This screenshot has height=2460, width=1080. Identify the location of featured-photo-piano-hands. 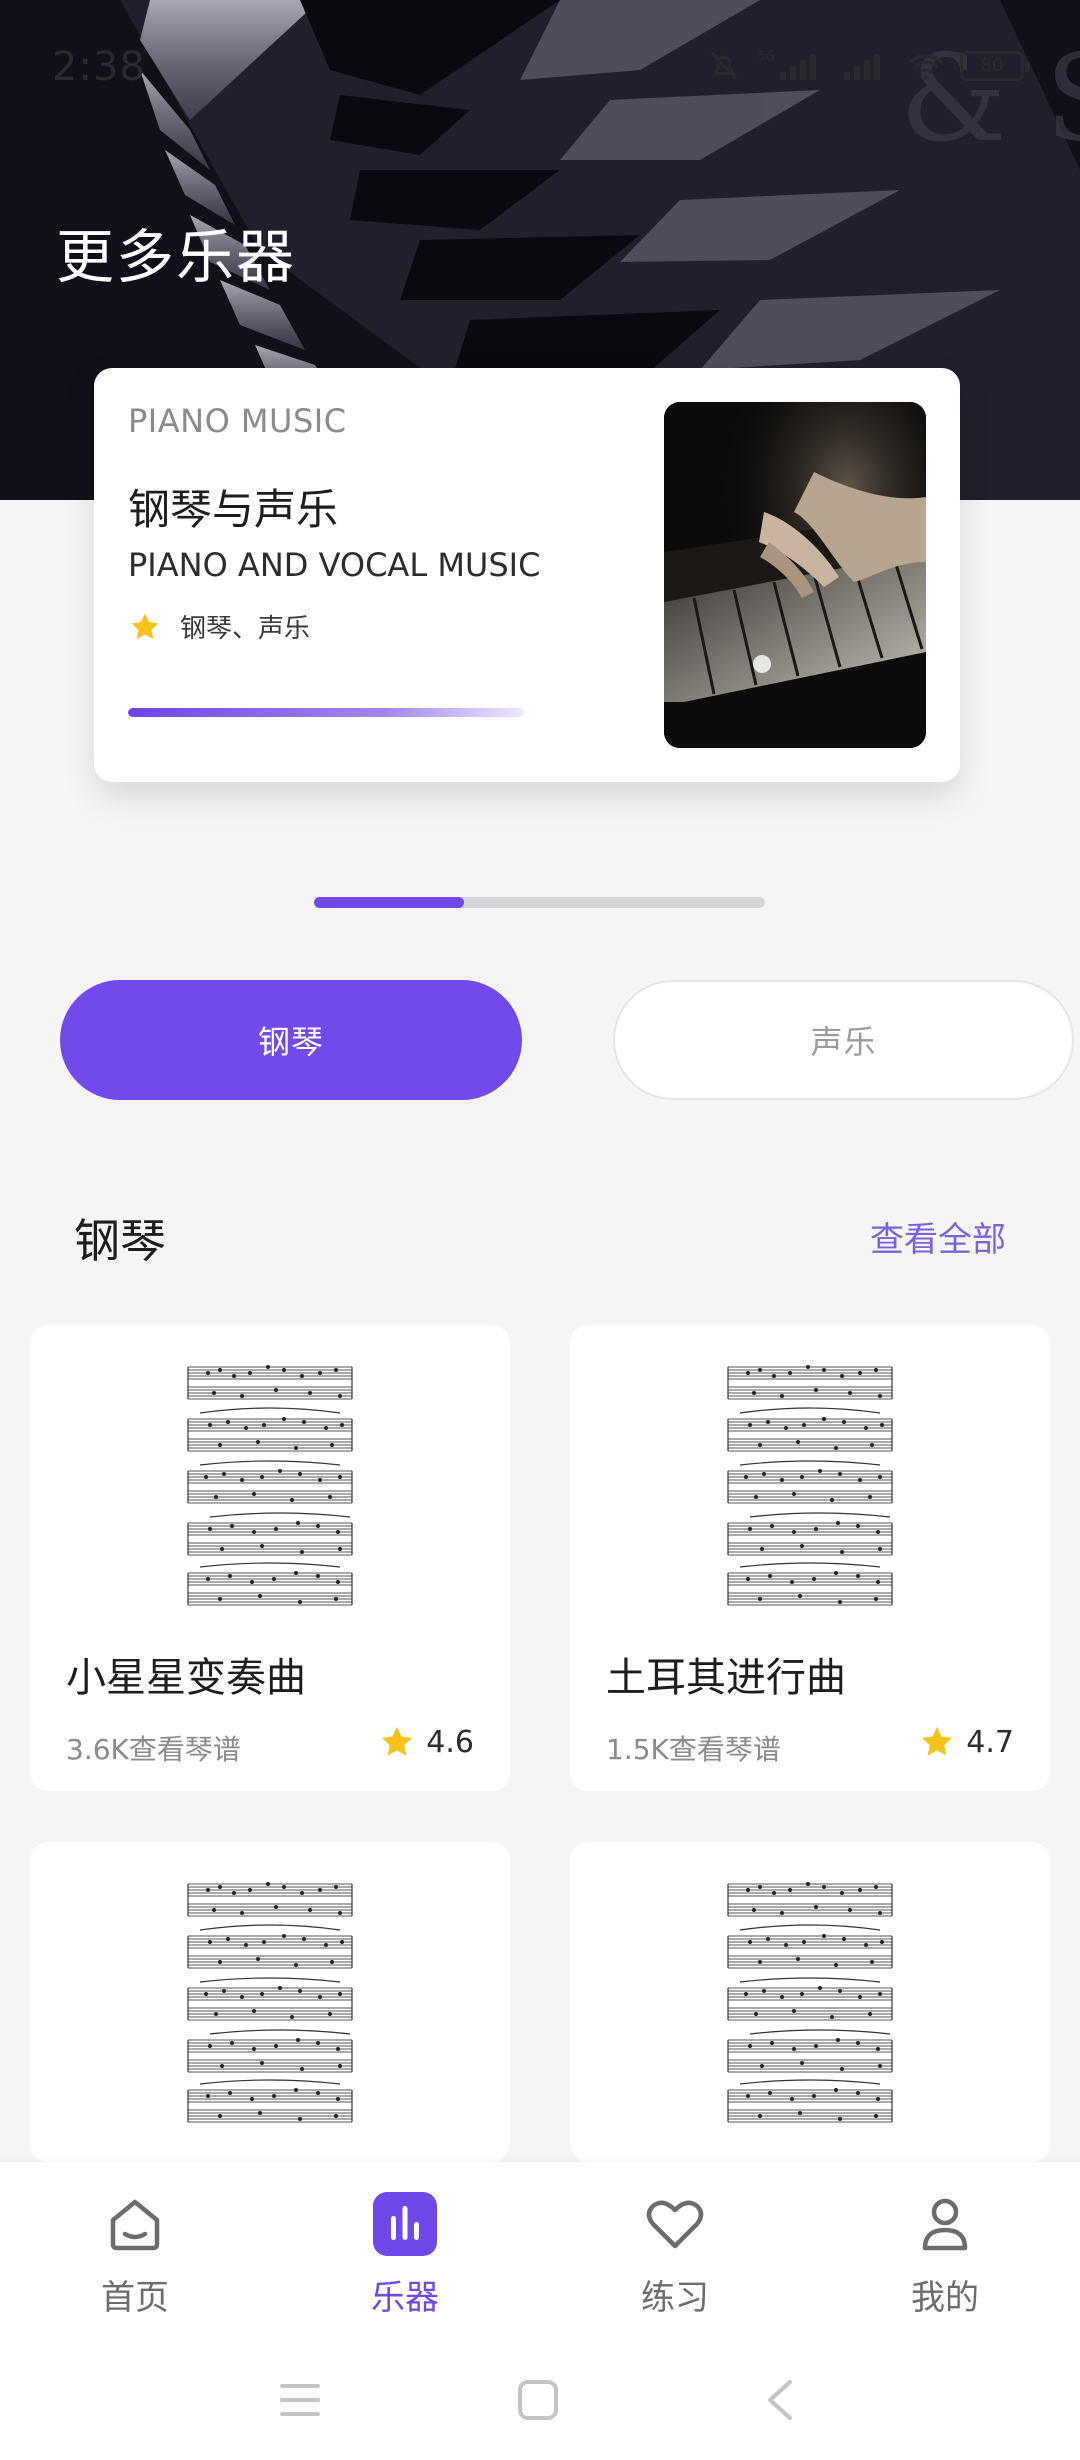
(795, 575).